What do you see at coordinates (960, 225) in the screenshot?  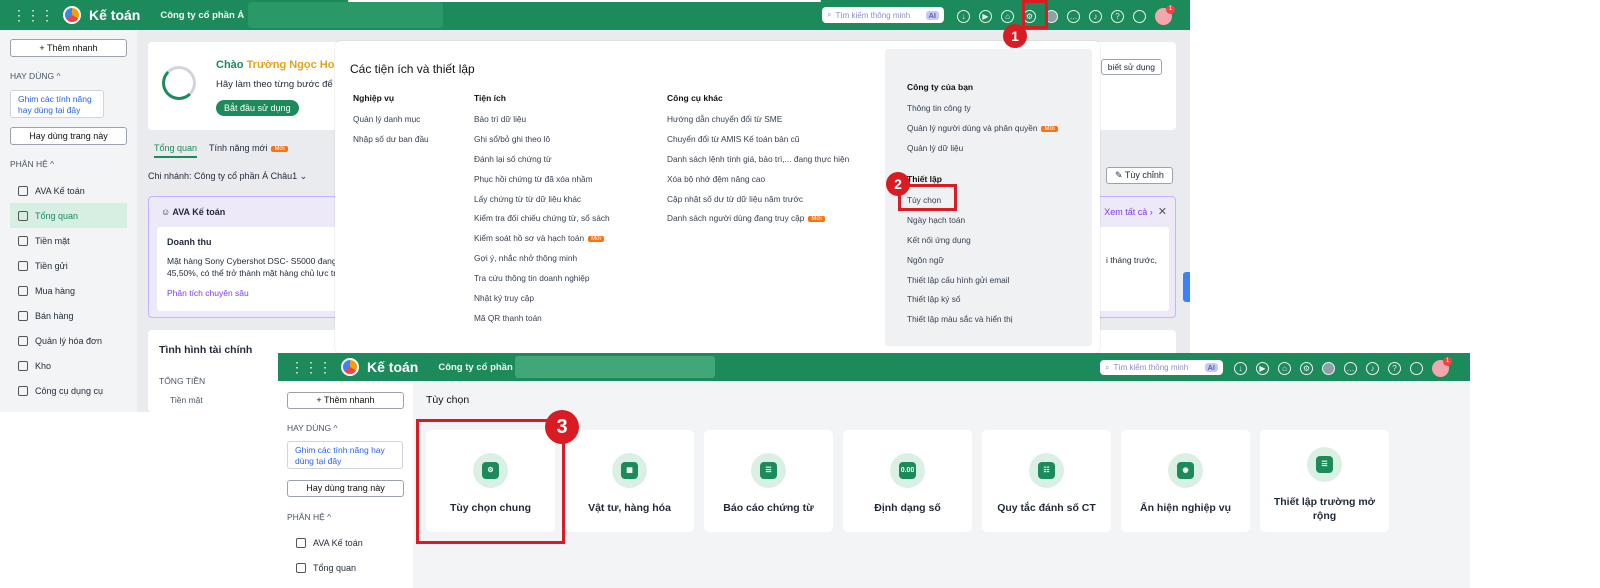 I see `menu-item: Ngày hạch toán` at bounding box center [960, 225].